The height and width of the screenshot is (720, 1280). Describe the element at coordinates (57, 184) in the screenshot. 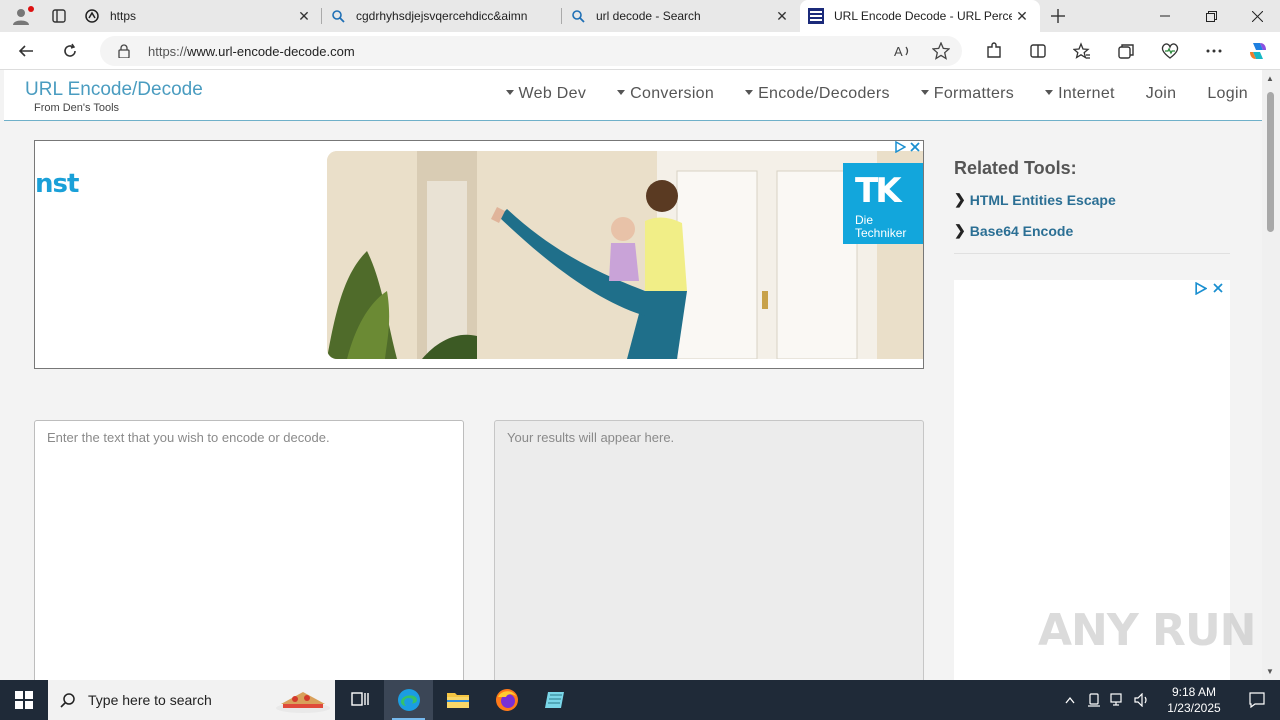

I see `ad-brand-text: nst` at that location.